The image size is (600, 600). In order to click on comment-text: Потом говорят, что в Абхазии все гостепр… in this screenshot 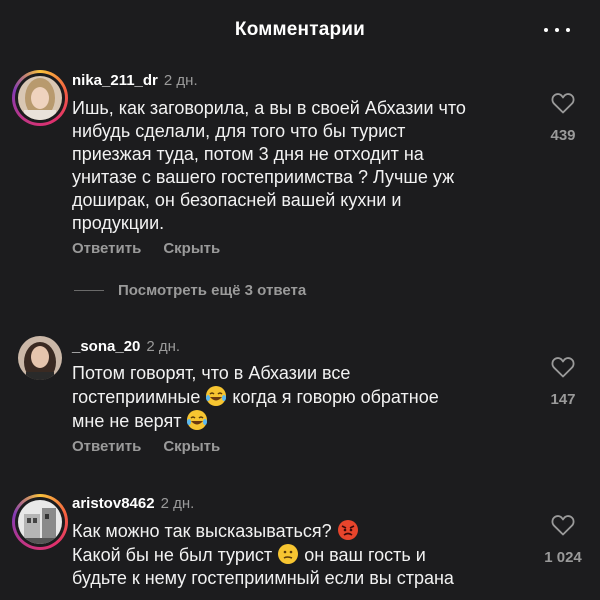, I will do `click(292, 397)`.